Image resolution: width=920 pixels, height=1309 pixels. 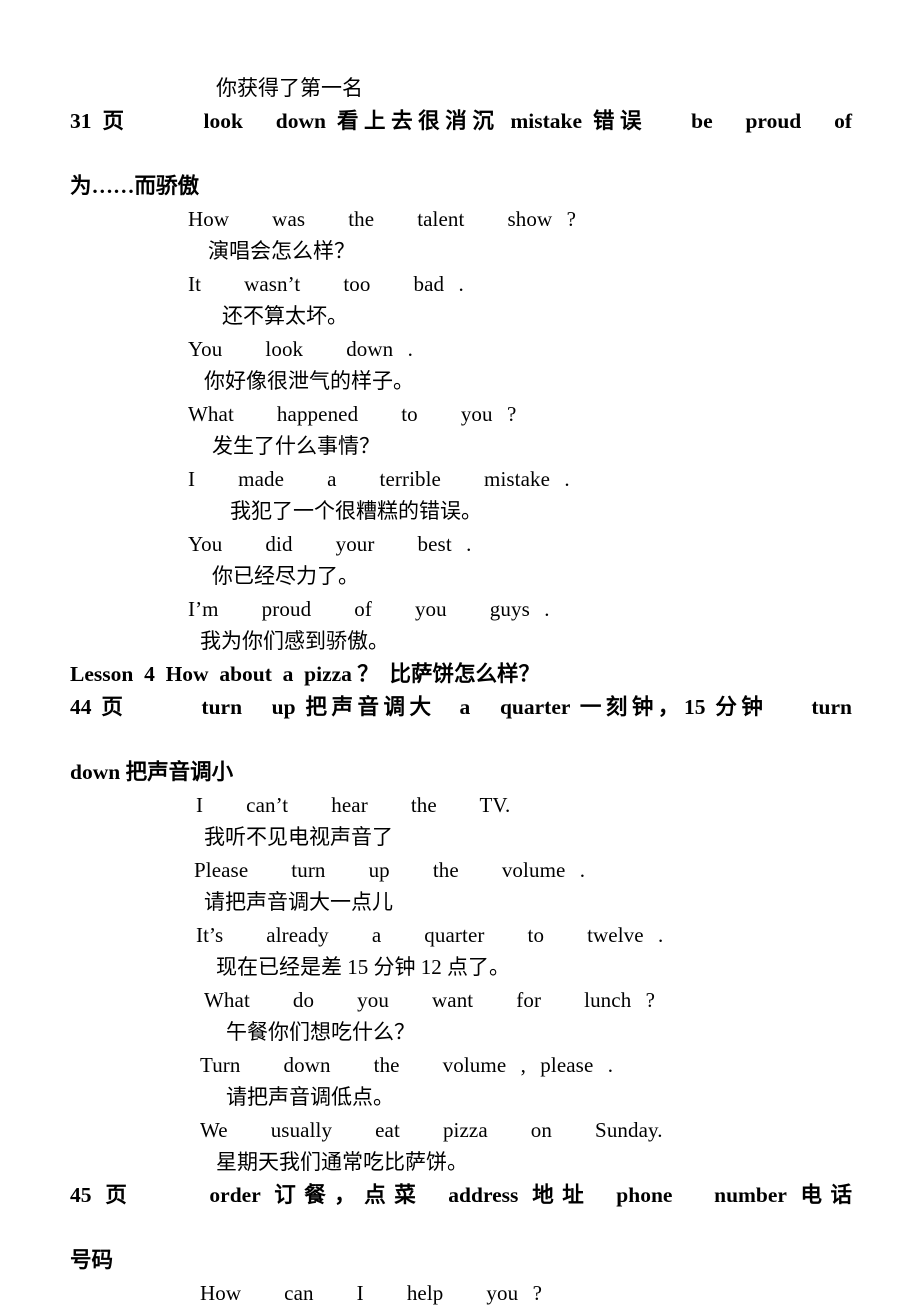 What do you see at coordinates (461, 479) in the screenshot?
I see `dialogue-en-line: I made a terrible mistake .` at bounding box center [461, 479].